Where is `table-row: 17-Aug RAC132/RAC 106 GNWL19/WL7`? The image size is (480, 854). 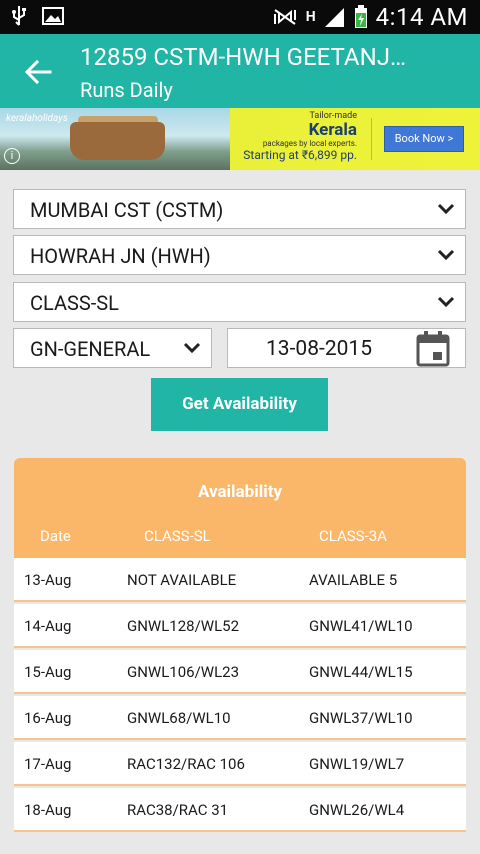
table-row: 17-Aug RAC132/RAC 106 GNWL19/WL7 is located at coordinates (240, 764).